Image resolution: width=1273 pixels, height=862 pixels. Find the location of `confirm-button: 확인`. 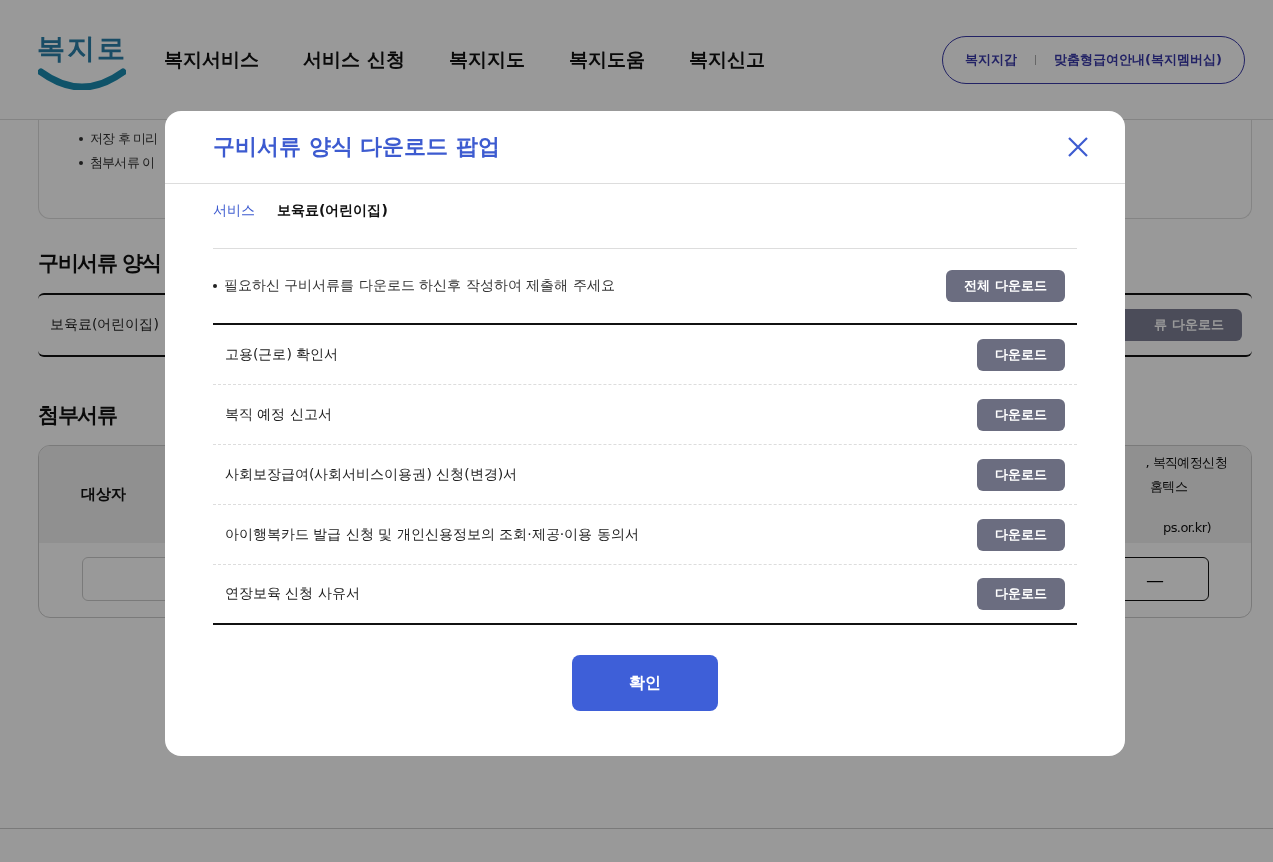

confirm-button: 확인 is located at coordinates (645, 683).